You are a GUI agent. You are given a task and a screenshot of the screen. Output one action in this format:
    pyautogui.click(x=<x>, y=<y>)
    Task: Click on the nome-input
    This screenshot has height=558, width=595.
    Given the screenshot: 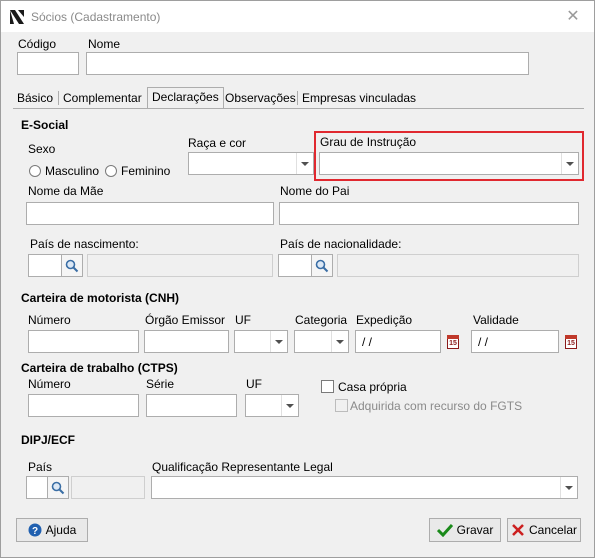 What is the action you would take?
    pyautogui.click(x=307, y=63)
    